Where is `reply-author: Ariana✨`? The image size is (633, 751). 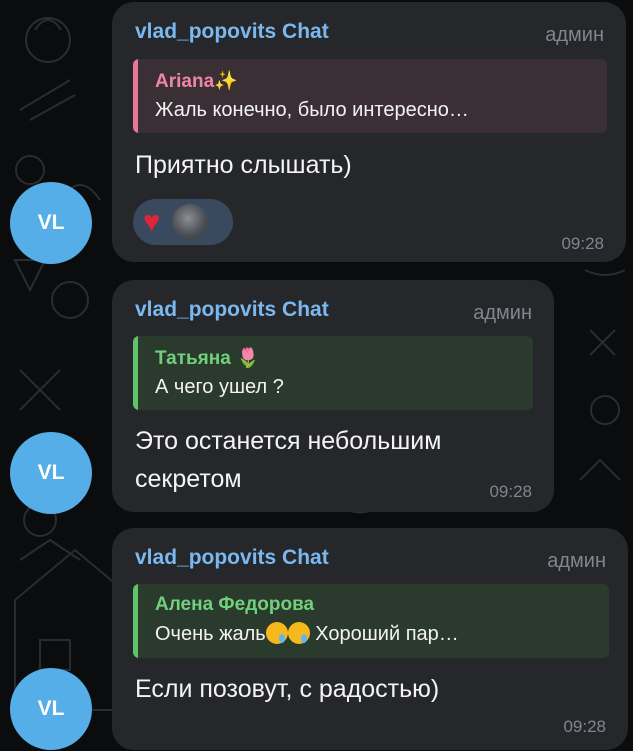
reply-author: Ariana✨ is located at coordinates (196, 81).